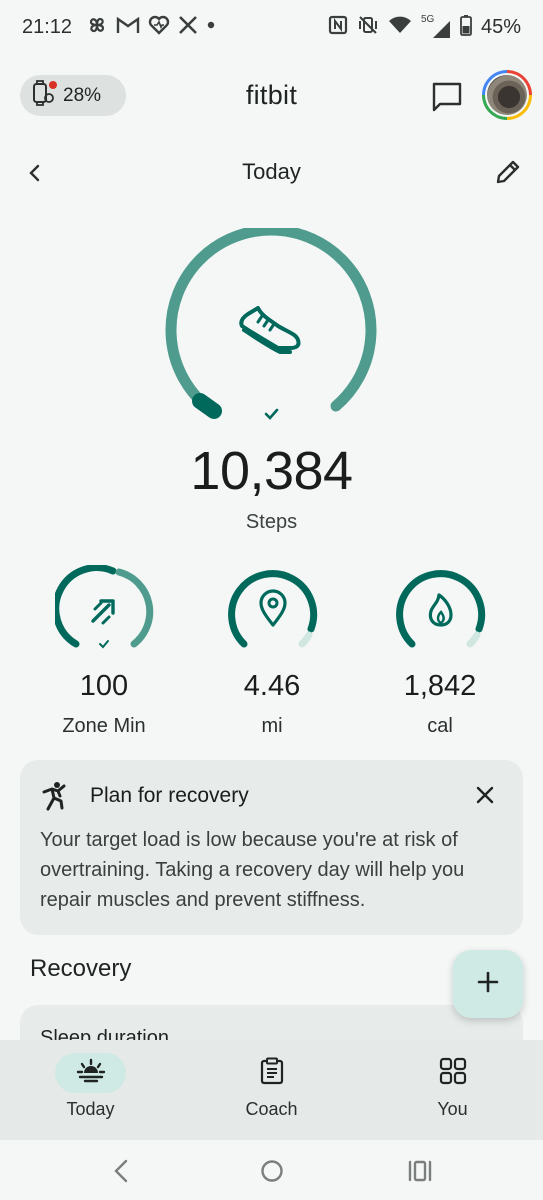  Describe the element at coordinates (211, 25) in the screenshot. I see `dot-icon` at that location.